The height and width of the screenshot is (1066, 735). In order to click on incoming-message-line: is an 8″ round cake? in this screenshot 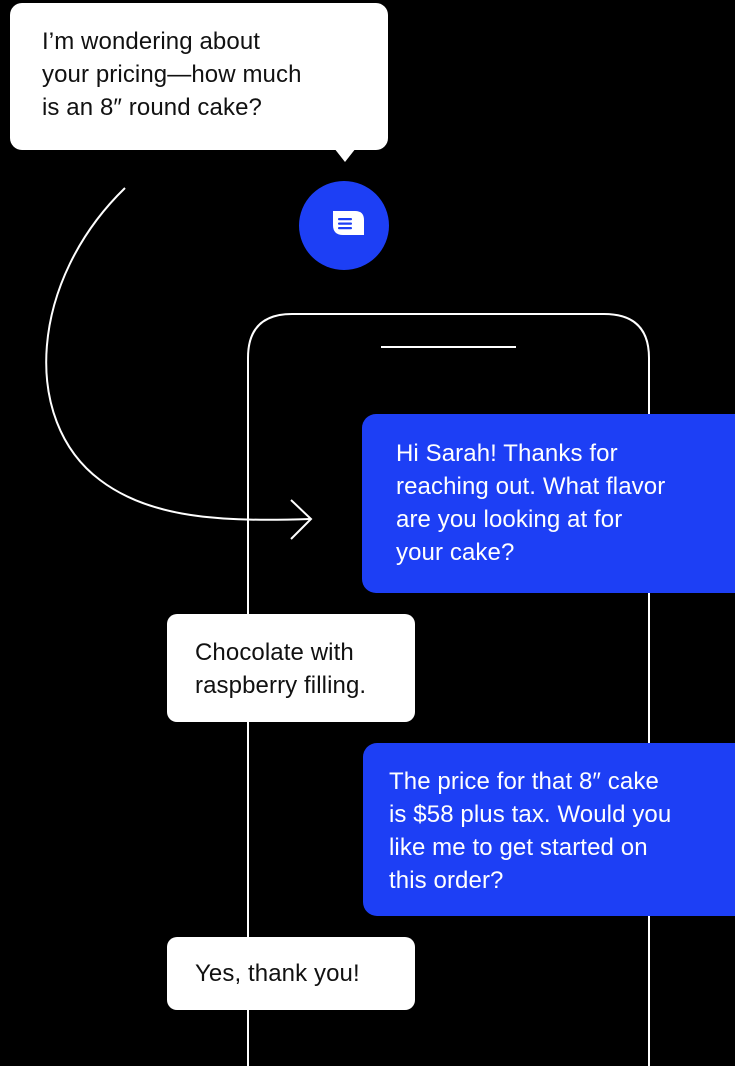, I will do `click(152, 107)`.